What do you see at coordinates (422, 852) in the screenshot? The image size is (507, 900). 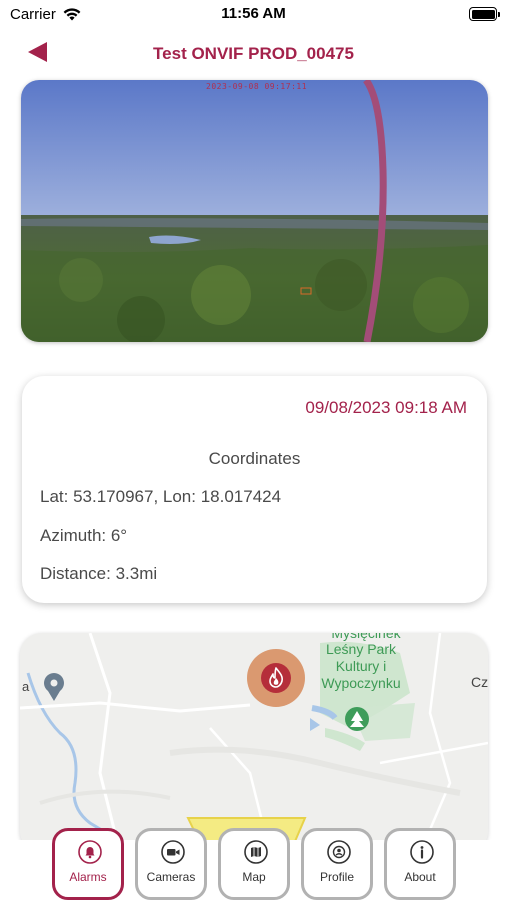 I see `info-icon` at bounding box center [422, 852].